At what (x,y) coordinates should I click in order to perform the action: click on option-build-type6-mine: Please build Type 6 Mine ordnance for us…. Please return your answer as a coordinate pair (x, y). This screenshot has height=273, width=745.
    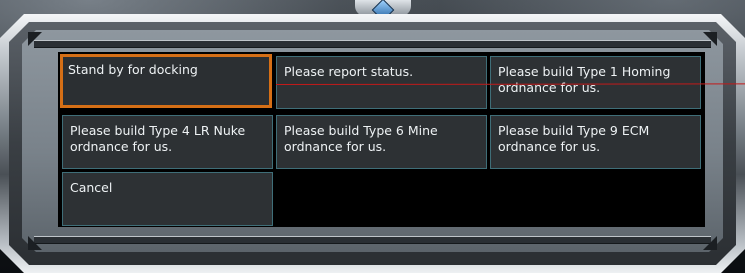
    Looking at the image, I should click on (381, 142).